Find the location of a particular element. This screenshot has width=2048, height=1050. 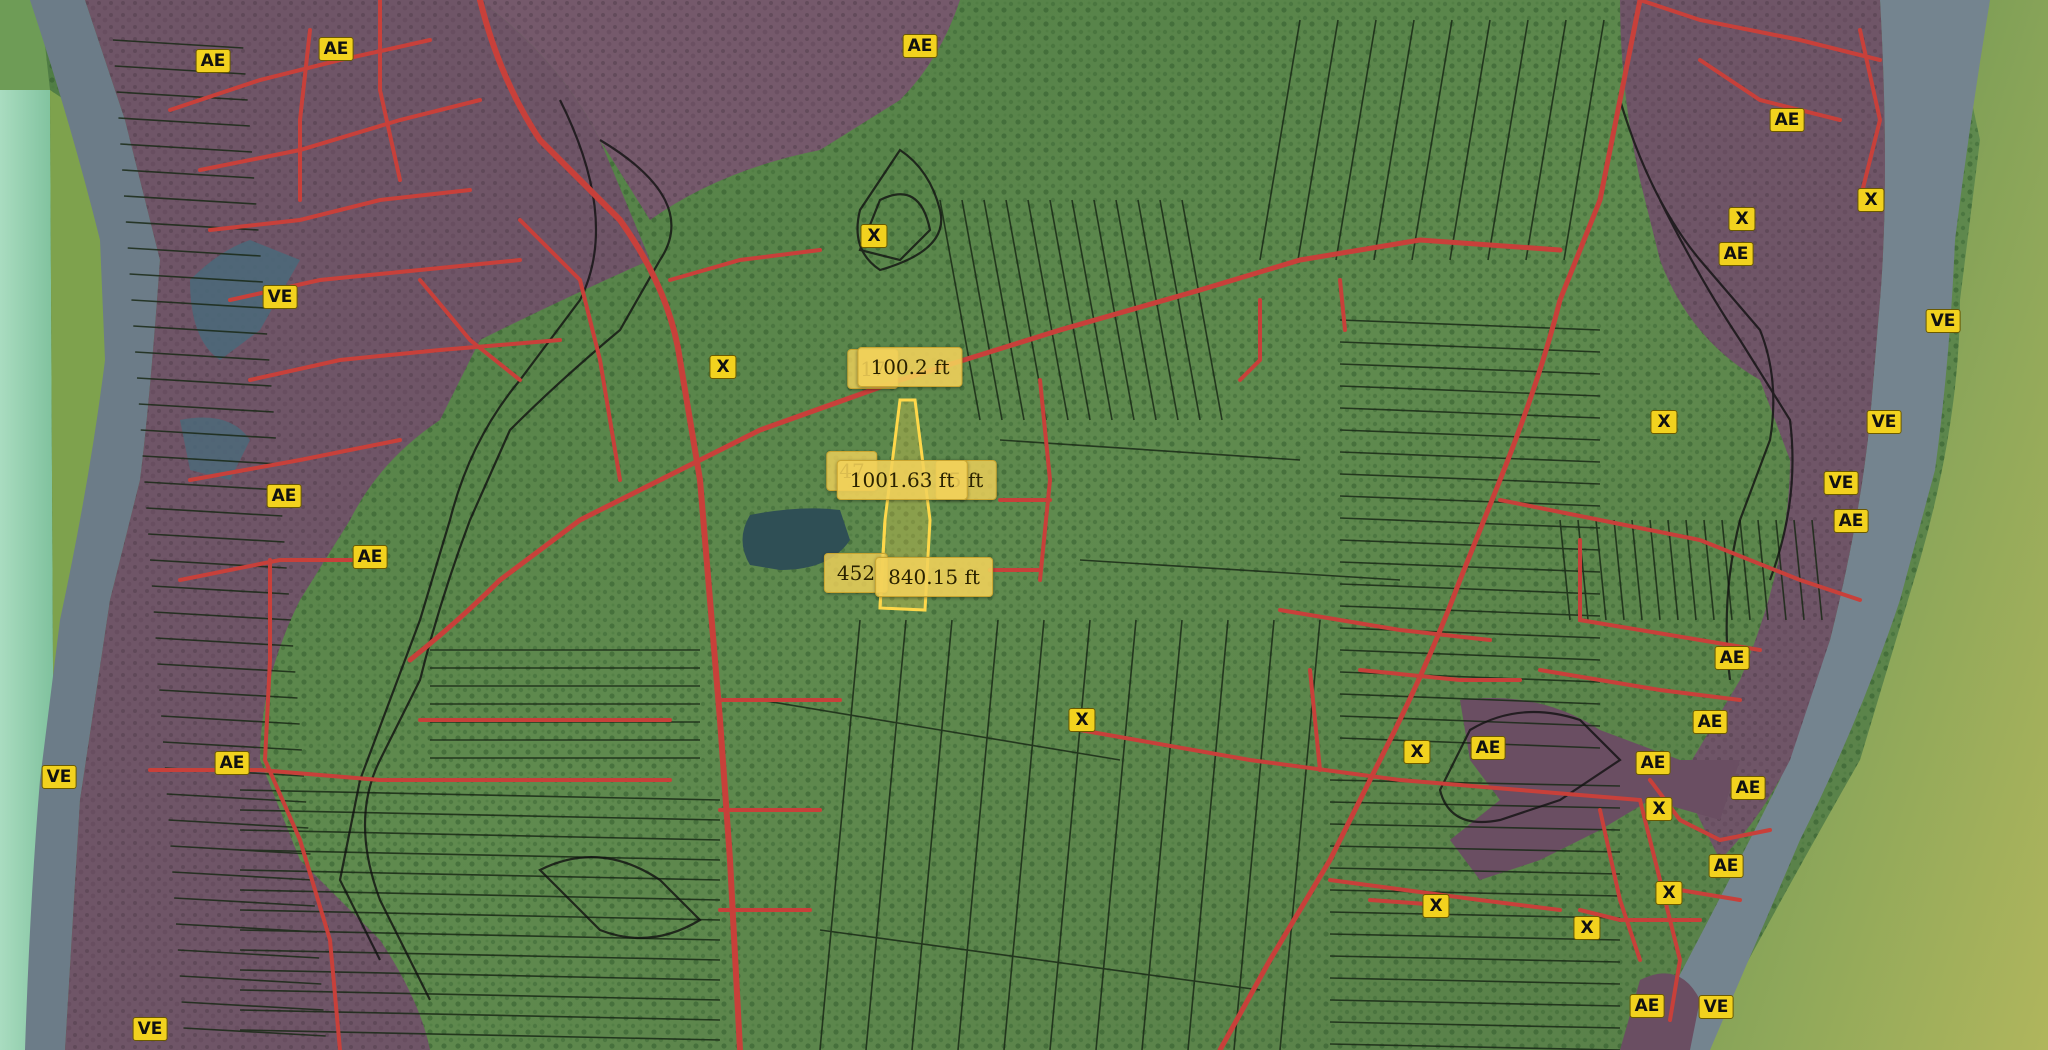

flood-zone-label-ae-3: AE is located at coordinates (920, 46).